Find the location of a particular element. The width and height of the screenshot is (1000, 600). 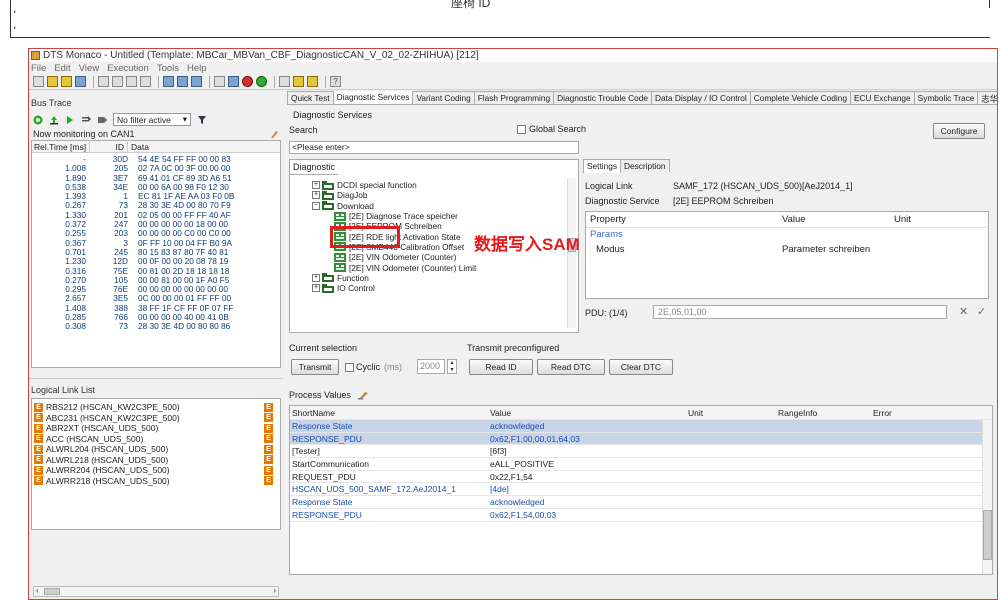

delete-icon is located at coordinates (145, 81).